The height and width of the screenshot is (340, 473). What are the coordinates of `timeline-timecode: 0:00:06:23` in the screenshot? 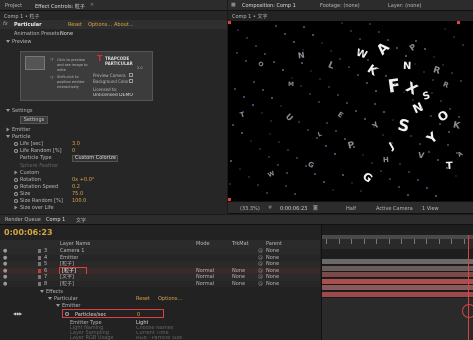 It's located at (28, 232).